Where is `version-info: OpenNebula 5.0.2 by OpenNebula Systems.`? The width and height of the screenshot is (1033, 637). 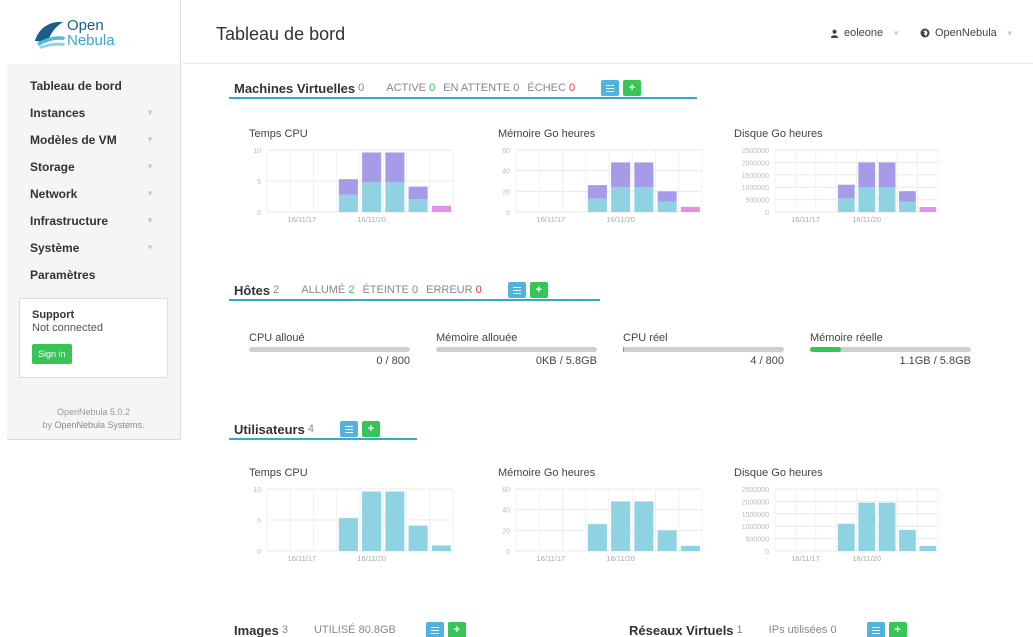 version-info: OpenNebula 5.0.2 by OpenNebula Systems. is located at coordinates (93, 419).